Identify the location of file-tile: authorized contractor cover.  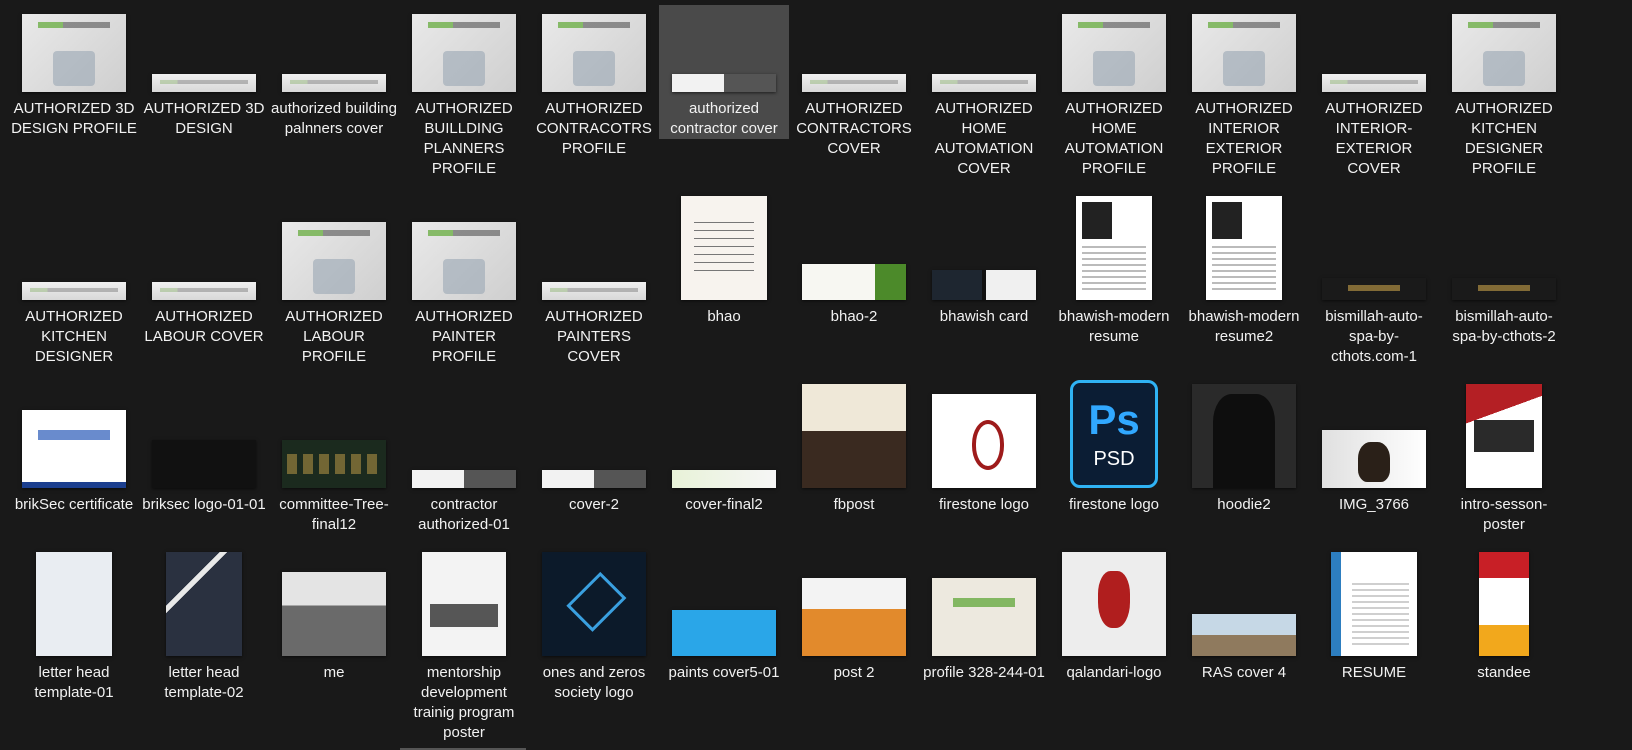
(724, 72).